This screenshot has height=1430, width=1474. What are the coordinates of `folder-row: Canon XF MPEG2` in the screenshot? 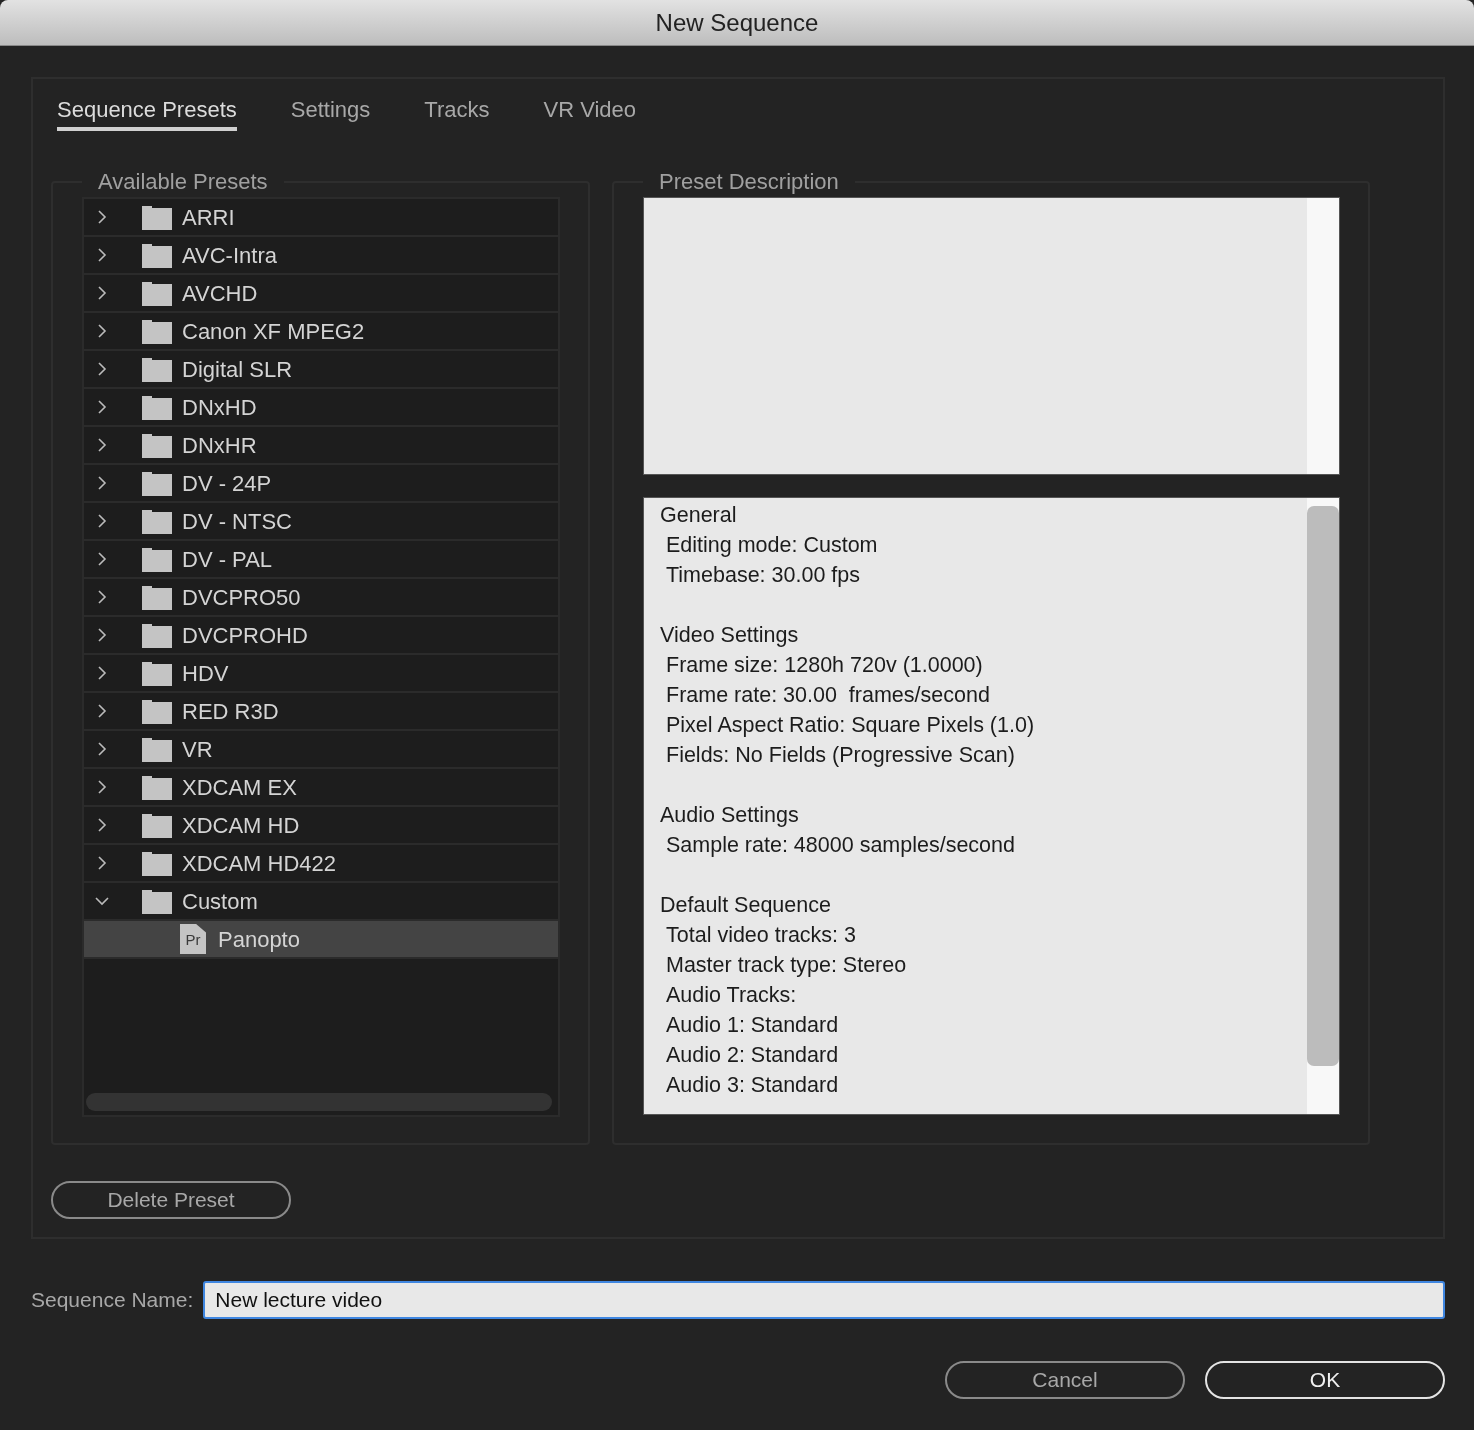 It's located at (321, 332).